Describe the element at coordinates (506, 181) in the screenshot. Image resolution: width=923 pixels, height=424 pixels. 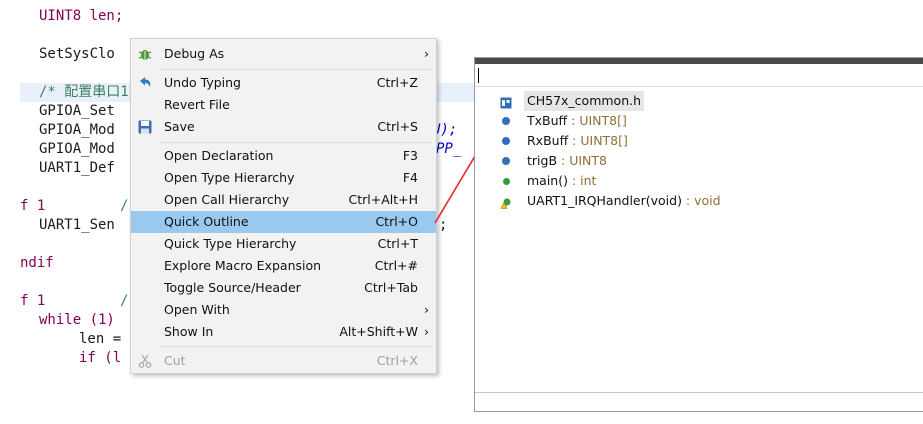
I see `function-green-dot-icon` at that location.